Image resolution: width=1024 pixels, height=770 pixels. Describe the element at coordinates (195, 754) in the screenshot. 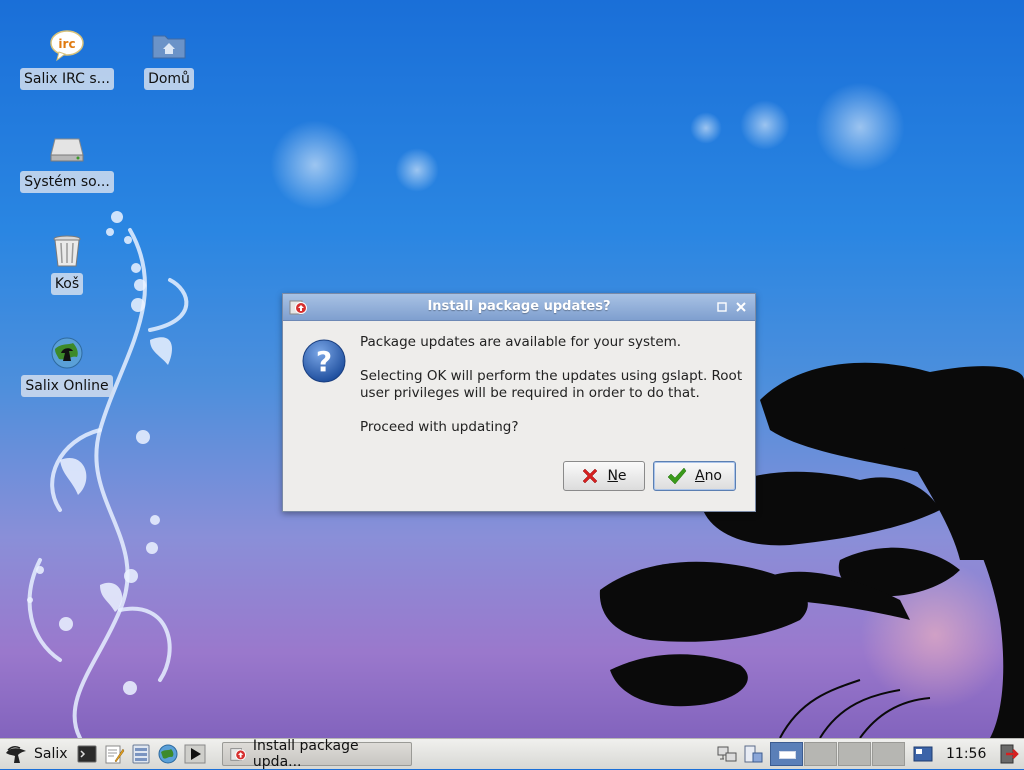

I see `media-player-icon` at that location.